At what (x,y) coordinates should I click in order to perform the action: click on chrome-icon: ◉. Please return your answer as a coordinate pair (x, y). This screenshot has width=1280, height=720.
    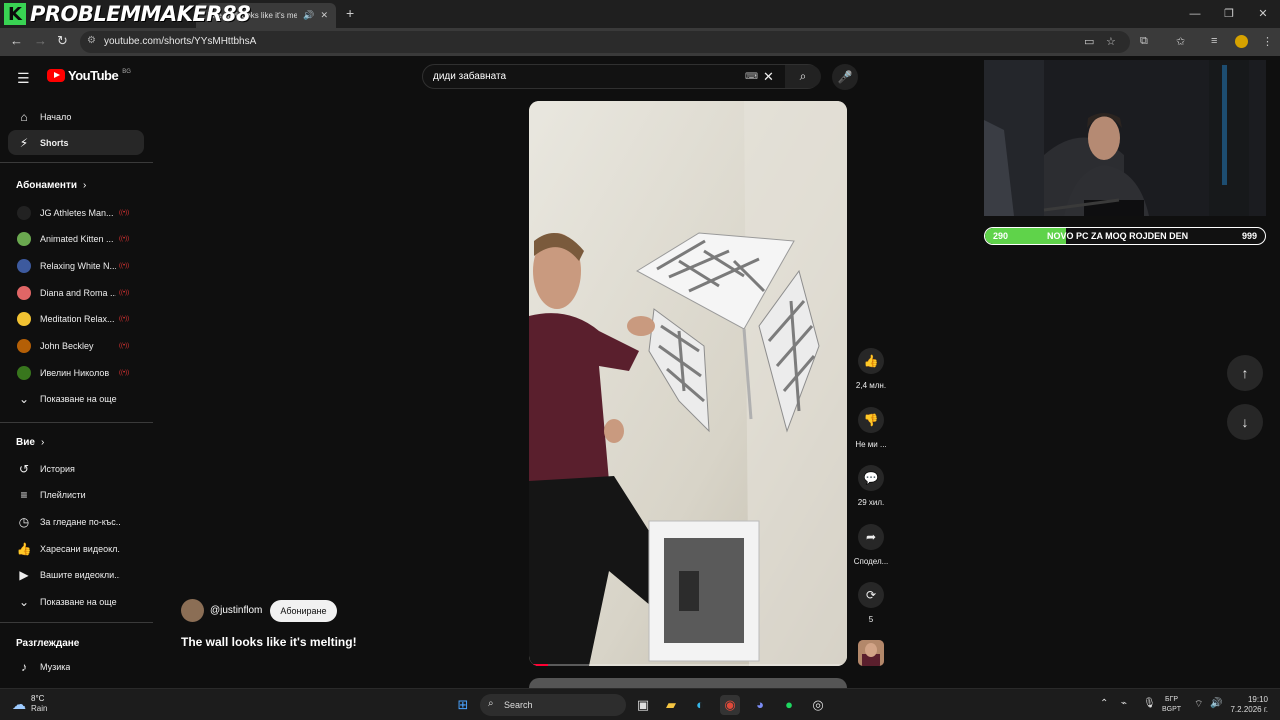
    Looking at the image, I should click on (730, 705).